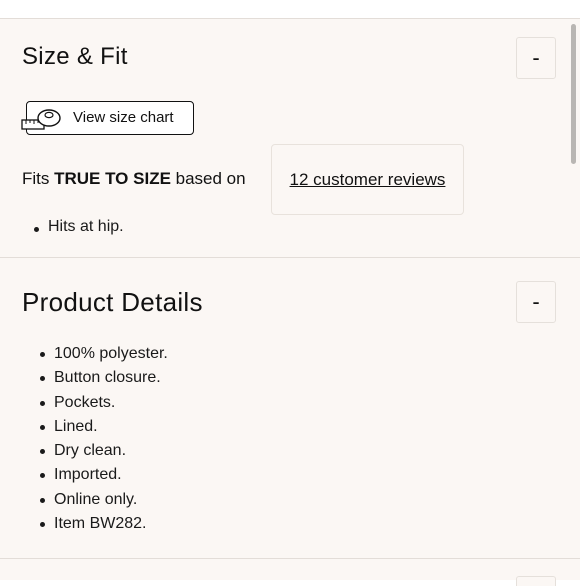 The height and width of the screenshot is (586, 580). Describe the element at coordinates (112, 178) in the screenshot. I see `fit-rating: TRUE TO SIZE` at that location.